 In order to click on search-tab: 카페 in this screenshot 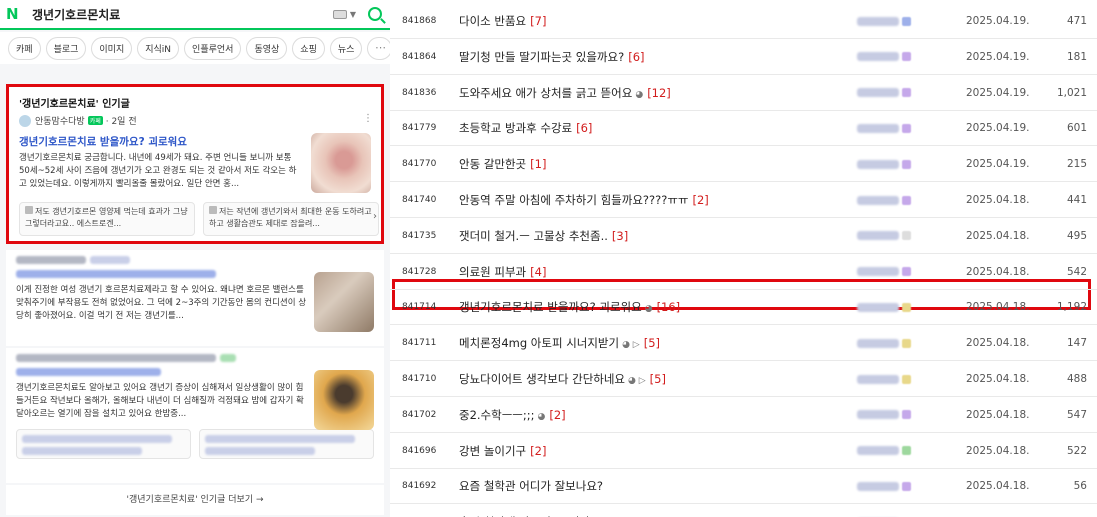, I will do `click(24, 48)`.